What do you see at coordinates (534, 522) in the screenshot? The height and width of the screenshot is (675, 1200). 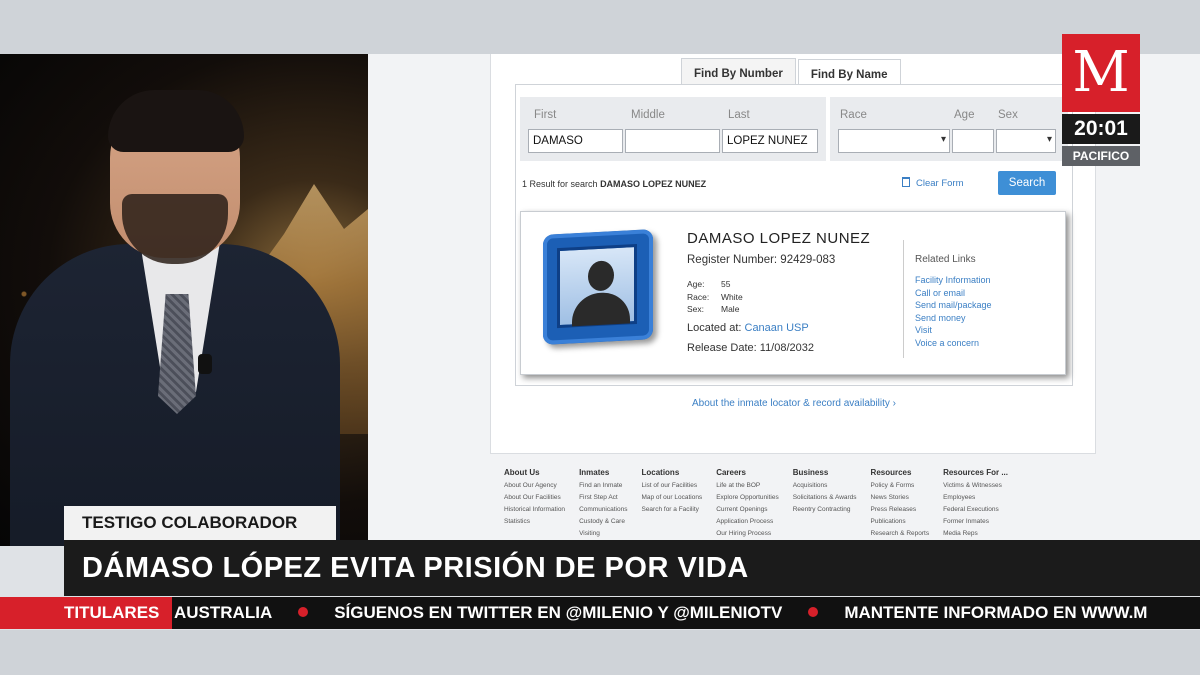 I see `footer-link: Statistics` at bounding box center [534, 522].